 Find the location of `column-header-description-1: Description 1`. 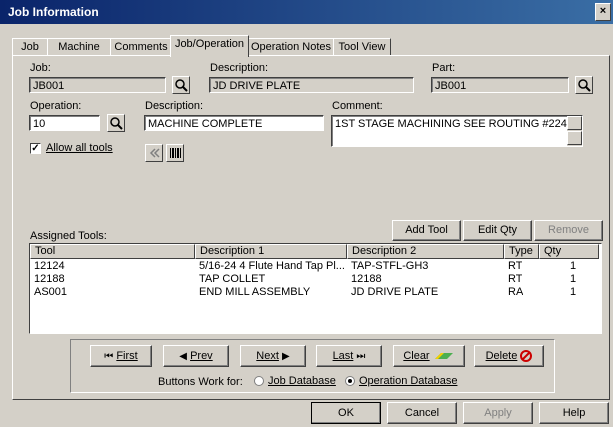

column-header-description-1: Description 1 is located at coordinates (271, 251).